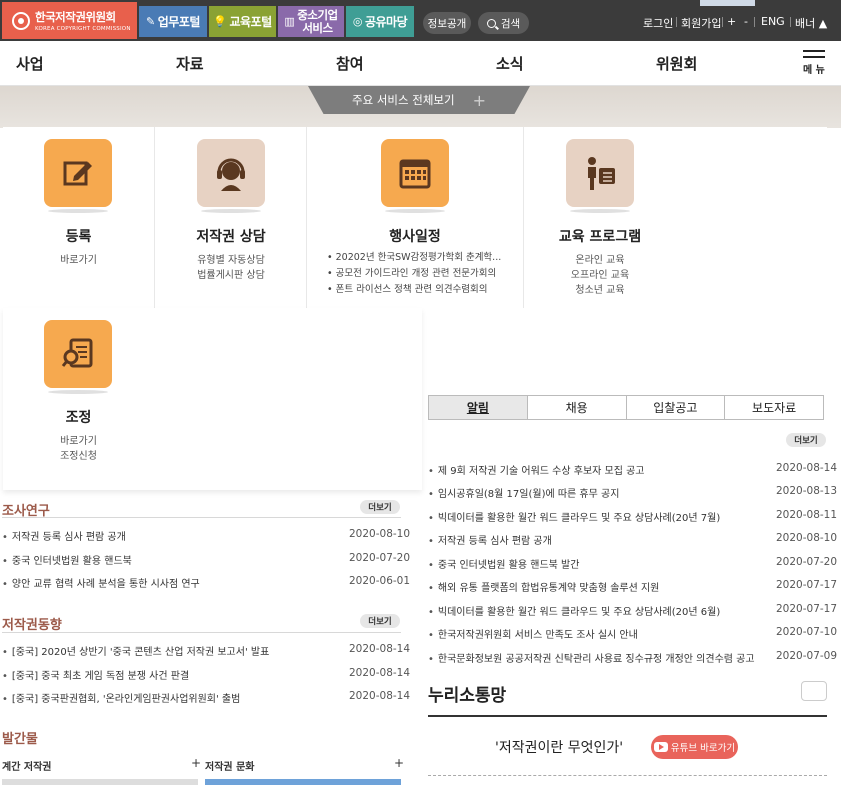 The height and width of the screenshot is (785, 841). What do you see at coordinates (229, 765) in the screenshot?
I see `publication-culture-link: 저작권 문화` at bounding box center [229, 765].